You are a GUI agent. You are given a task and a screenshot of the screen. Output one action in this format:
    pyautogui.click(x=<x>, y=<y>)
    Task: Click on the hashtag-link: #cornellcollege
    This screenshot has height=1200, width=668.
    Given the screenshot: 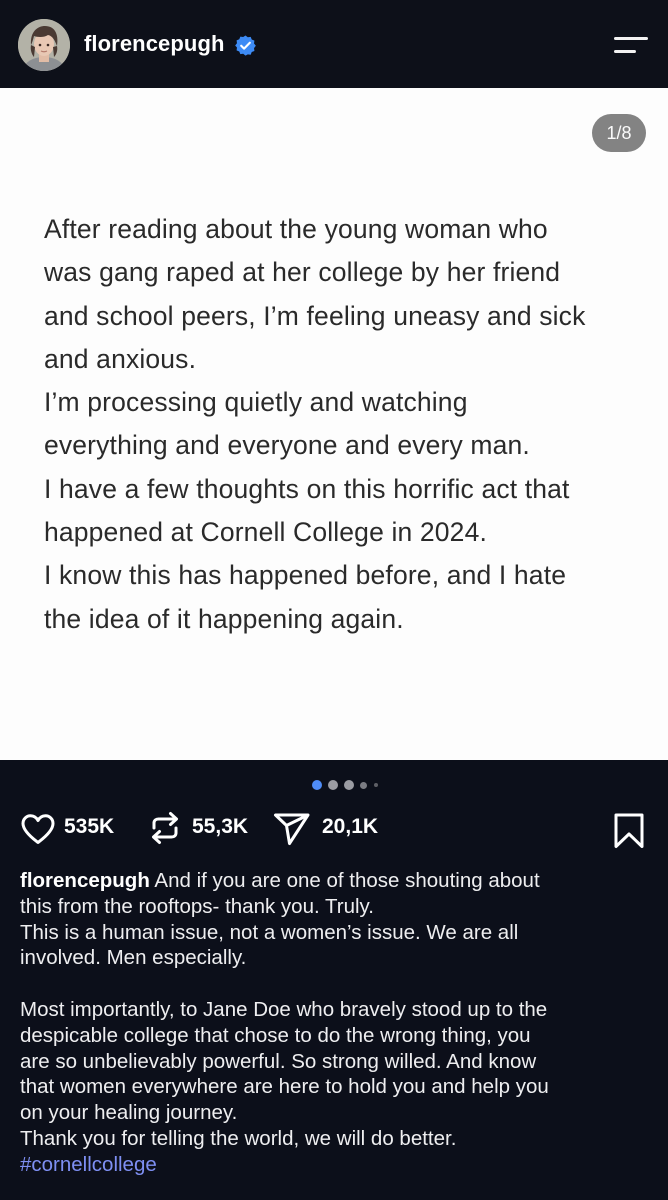 What is the action you would take?
    pyautogui.click(x=335, y=1165)
    